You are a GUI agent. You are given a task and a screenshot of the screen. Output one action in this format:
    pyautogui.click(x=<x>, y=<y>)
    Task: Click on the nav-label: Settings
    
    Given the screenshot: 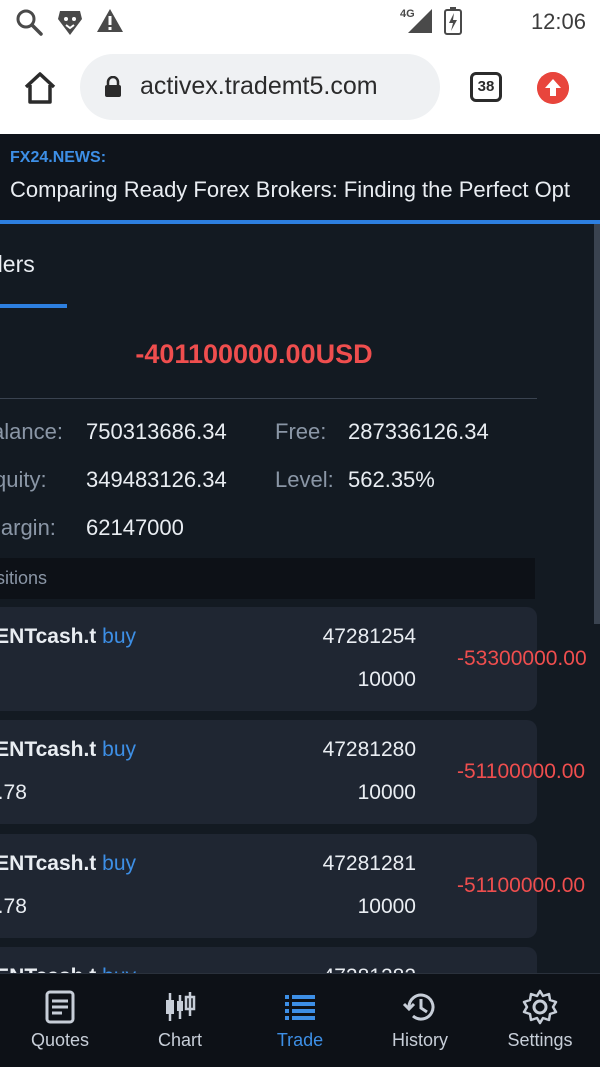 What is the action you would take?
    pyautogui.click(x=540, y=1040)
    